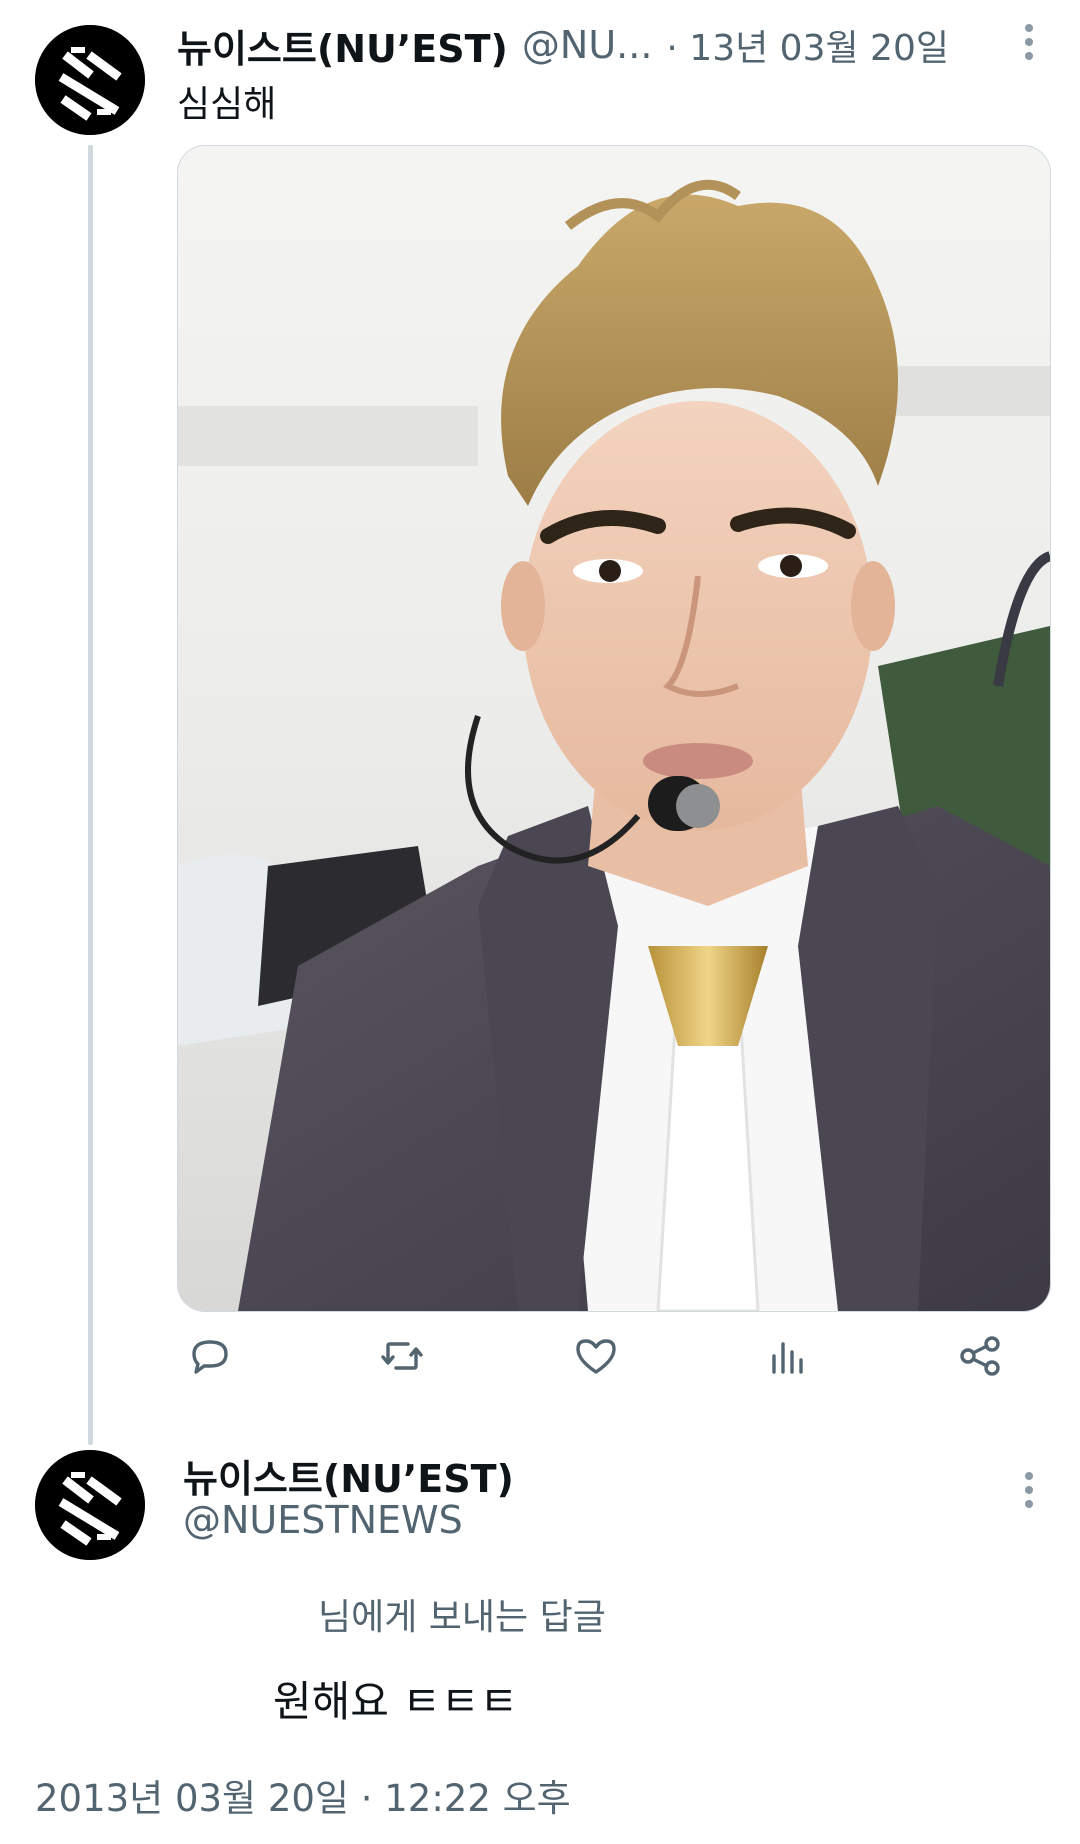  I want to click on more-options-icon, so click(1029, 45).